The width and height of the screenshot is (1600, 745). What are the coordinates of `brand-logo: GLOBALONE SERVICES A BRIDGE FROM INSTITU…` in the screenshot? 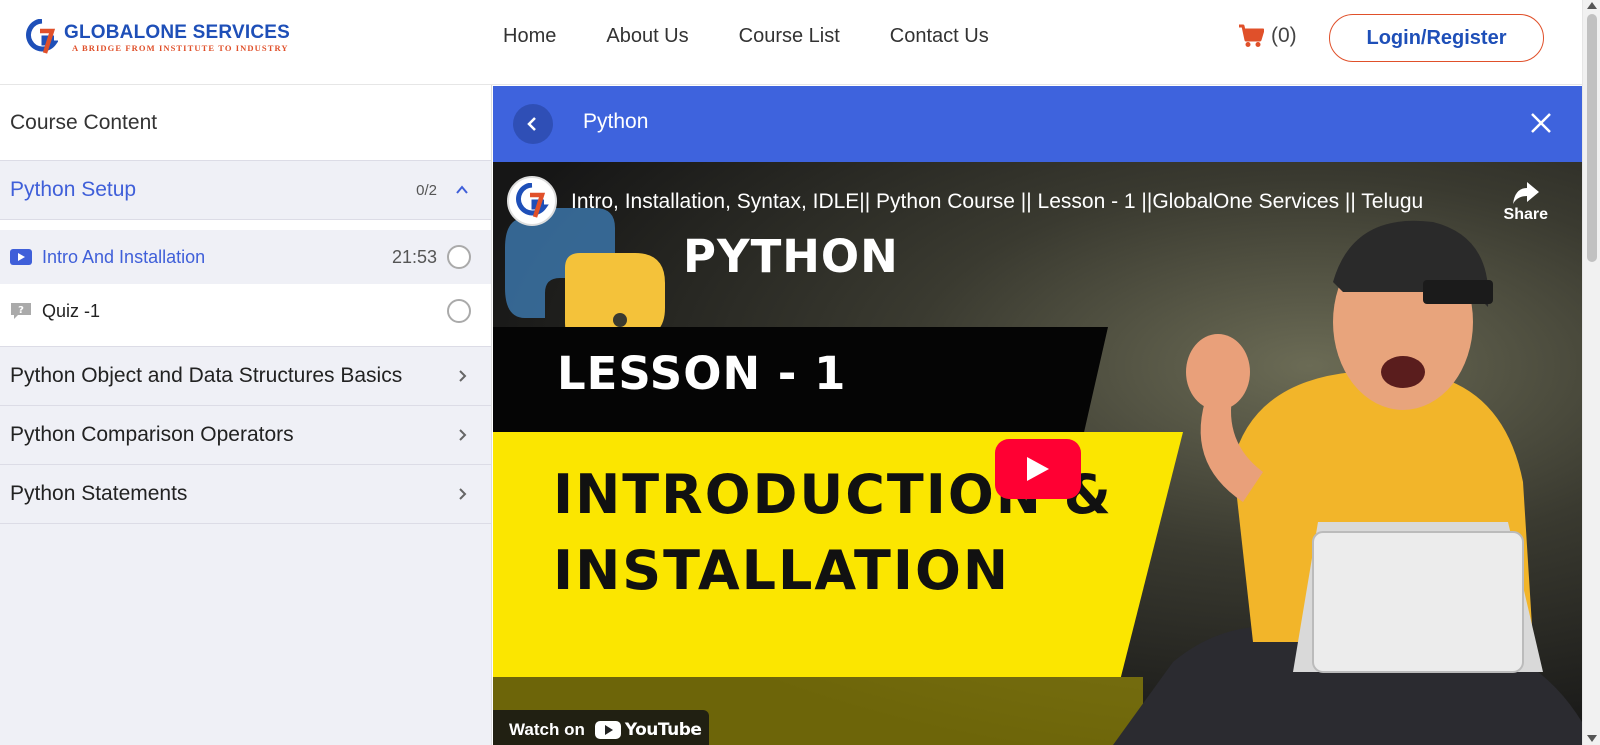 It's located at (158, 36).